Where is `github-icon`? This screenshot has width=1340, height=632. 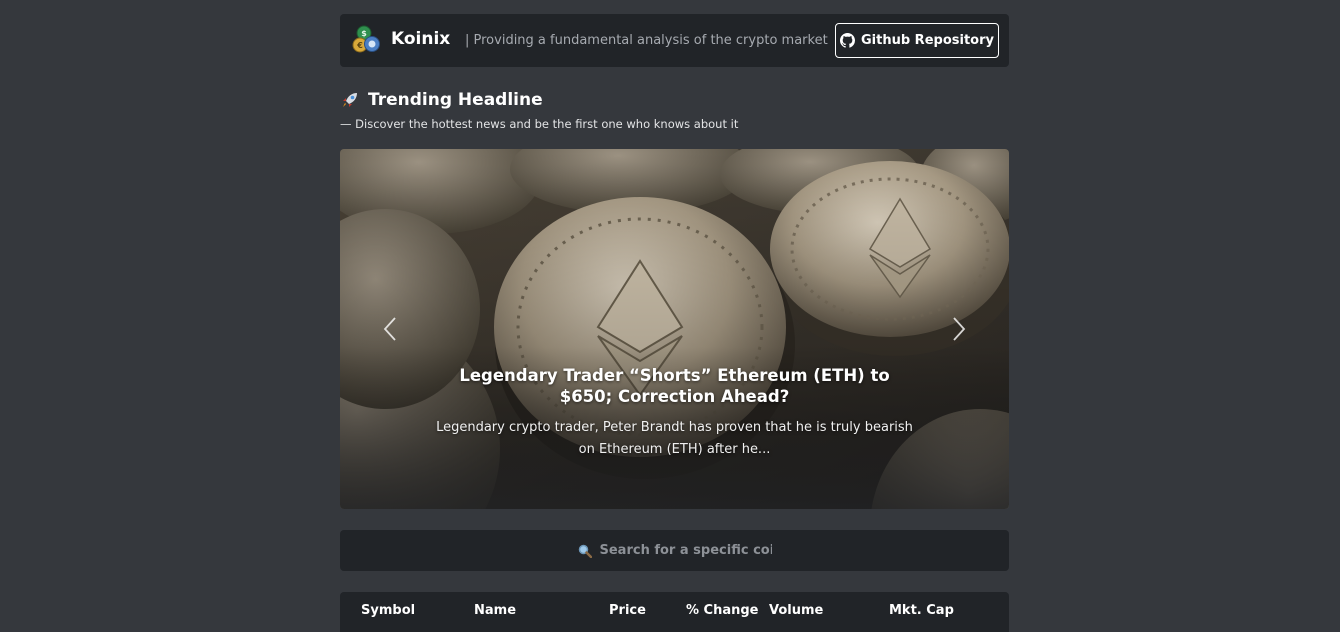 github-icon is located at coordinates (847, 40).